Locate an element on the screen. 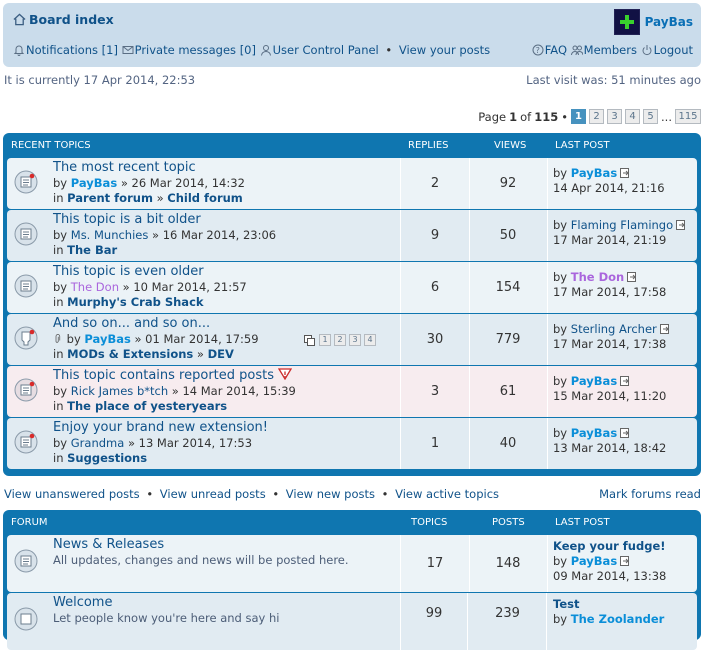  replies-count: 3 is located at coordinates (435, 391).